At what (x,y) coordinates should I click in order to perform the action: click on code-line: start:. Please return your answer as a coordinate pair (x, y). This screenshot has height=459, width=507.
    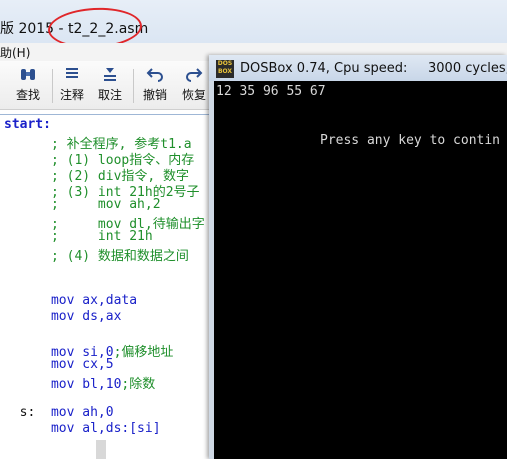
    Looking at the image, I should click on (27, 124).